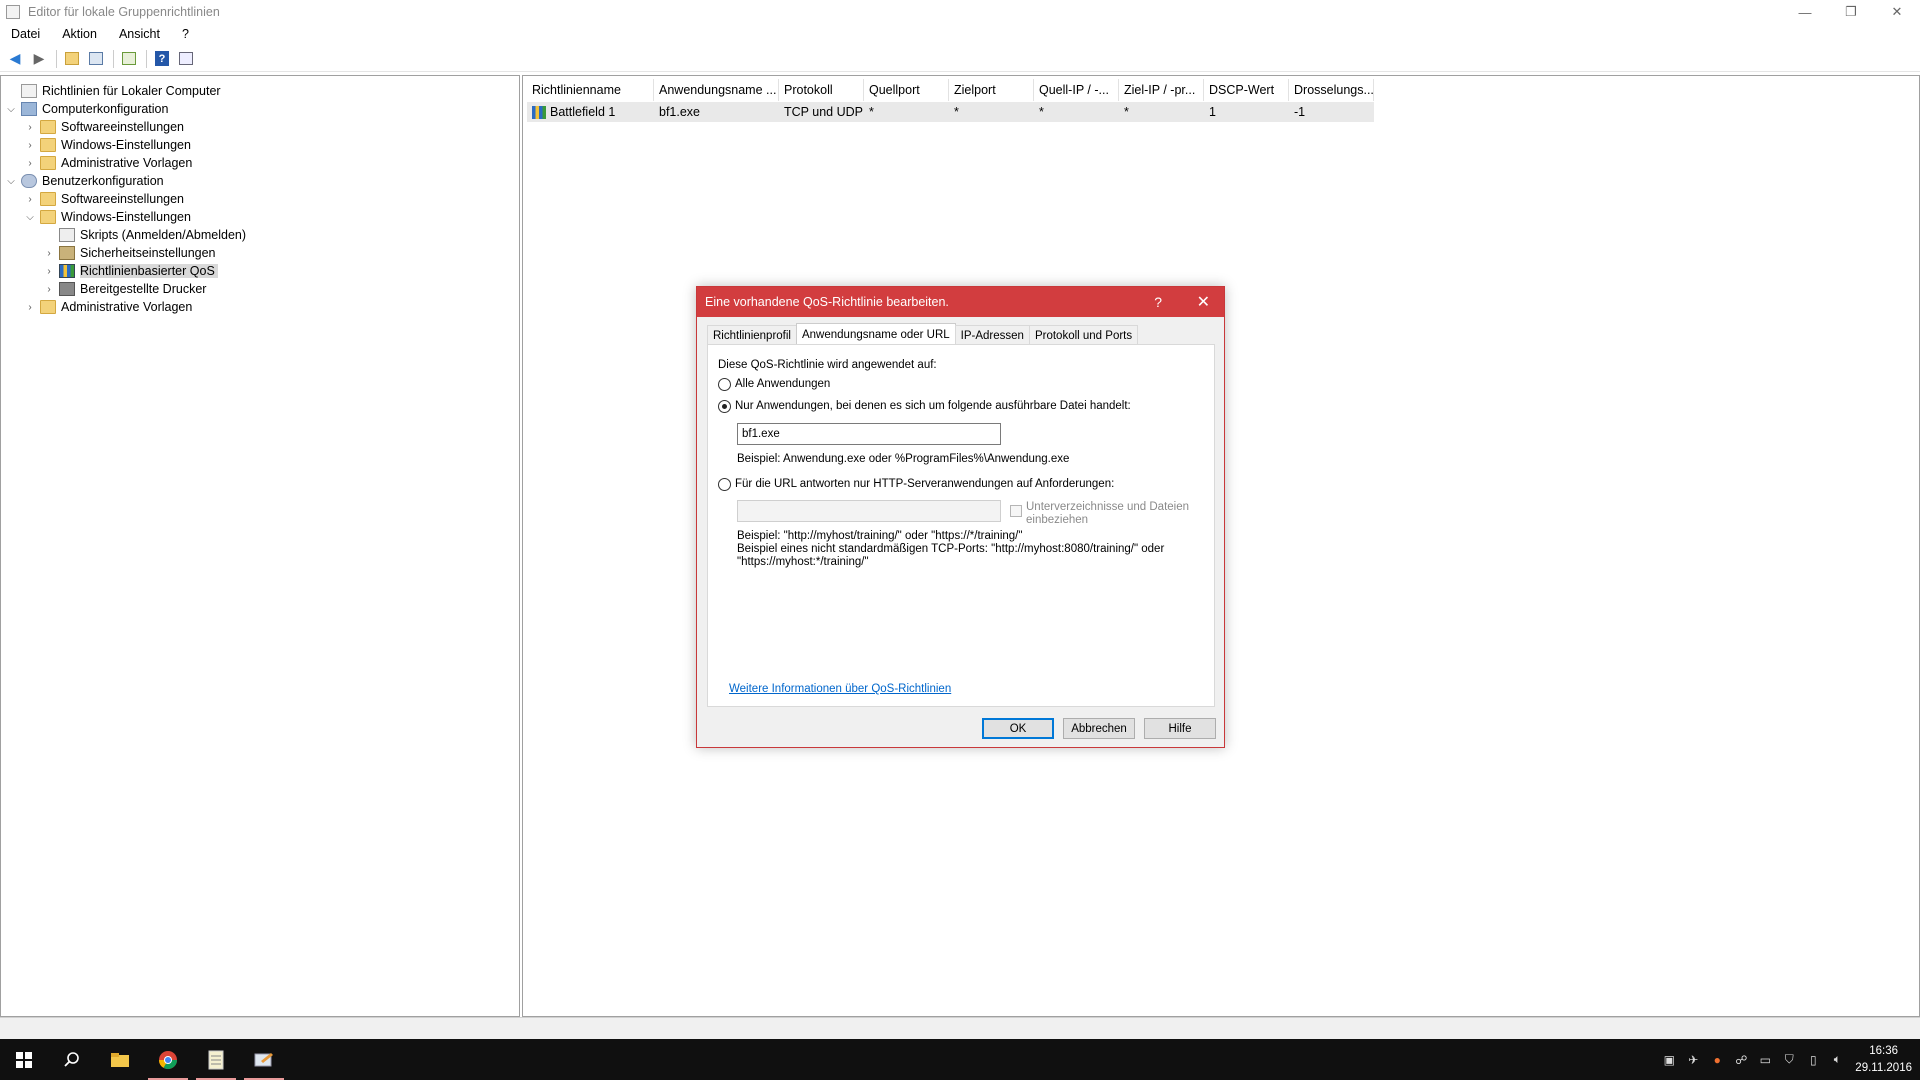 The height and width of the screenshot is (1080, 1920). I want to click on table-cell-text: -1, so click(1300, 112).